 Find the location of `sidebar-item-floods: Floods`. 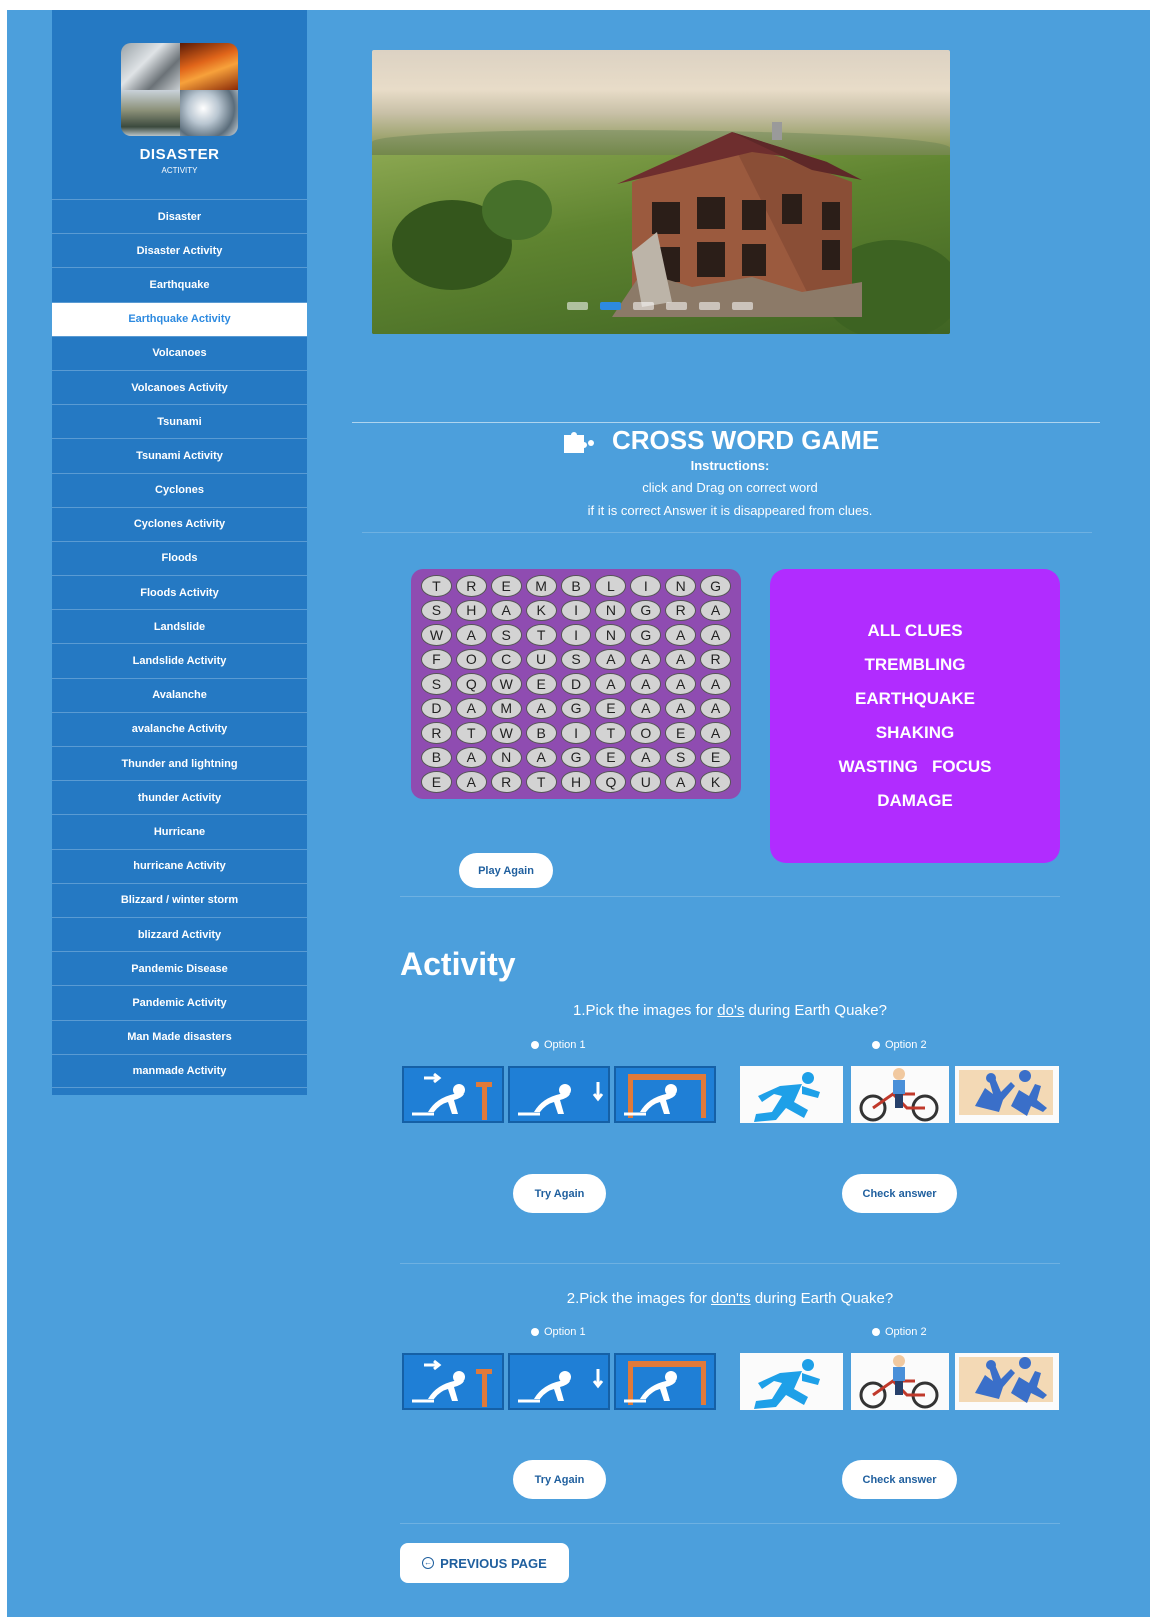

sidebar-item-floods: Floods is located at coordinates (179, 557).